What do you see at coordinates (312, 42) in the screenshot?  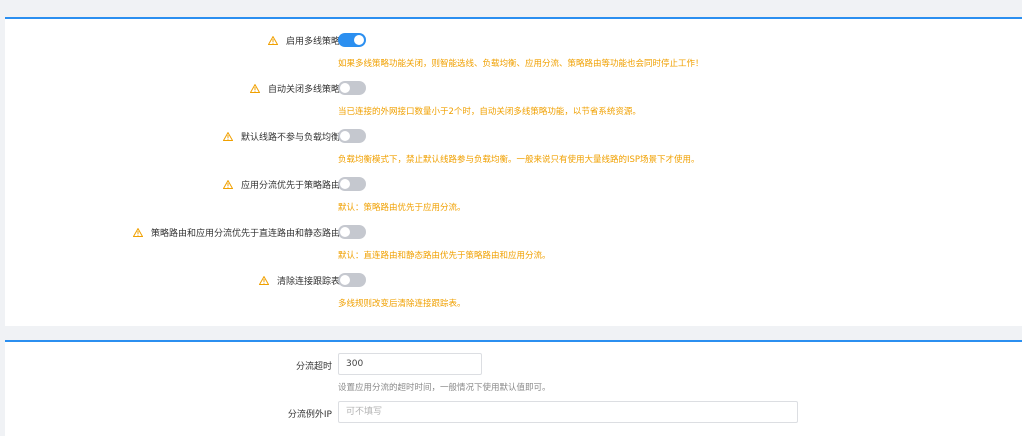 I see `policy-label: 启用多线策略` at bounding box center [312, 42].